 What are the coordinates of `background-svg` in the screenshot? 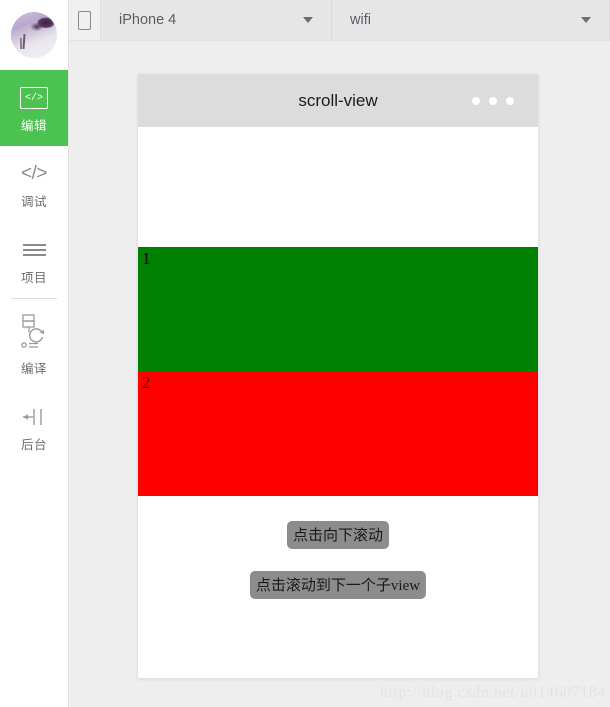 It's located at (32, 417).